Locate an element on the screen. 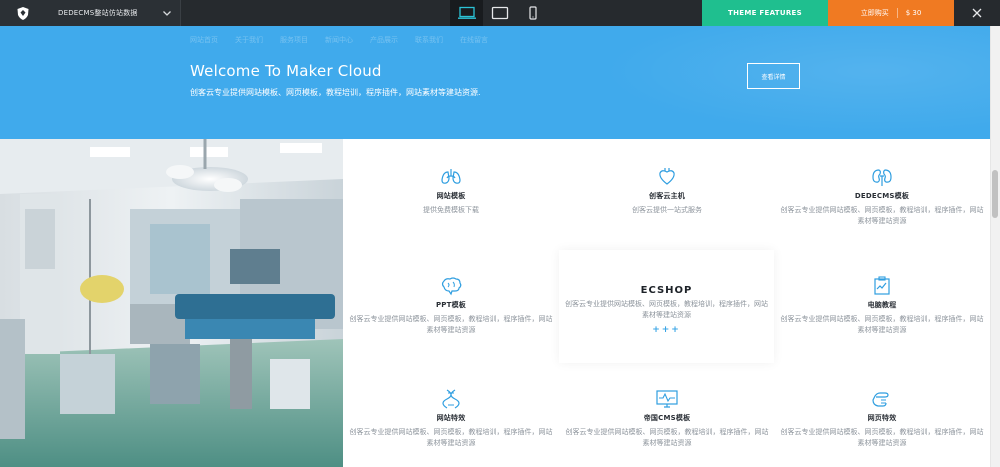  service-desc: 提供免费模板下载 is located at coordinates (451, 210).